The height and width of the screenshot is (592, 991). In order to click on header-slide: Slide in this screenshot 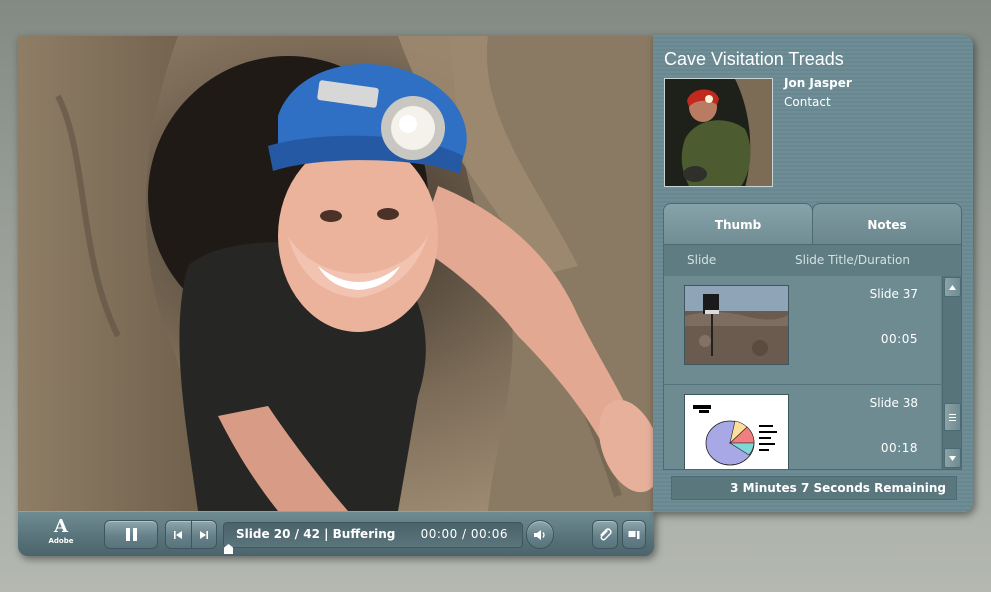, I will do `click(702, 260)`.